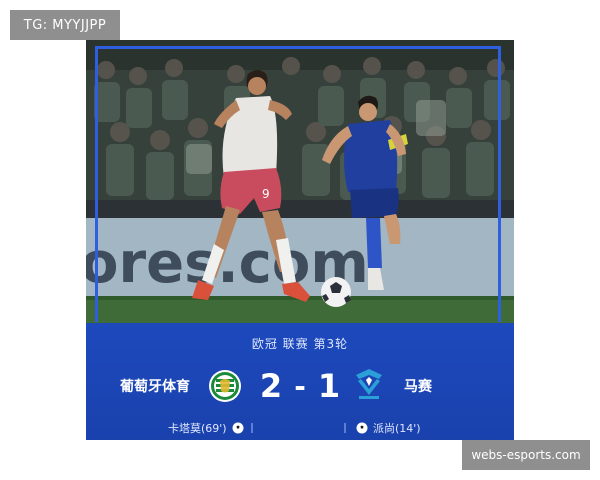 The width and height of the screenshot is (600, 480). I want to click on competition-label: 欧冠 联赛 第3轮, so click(300, 344).